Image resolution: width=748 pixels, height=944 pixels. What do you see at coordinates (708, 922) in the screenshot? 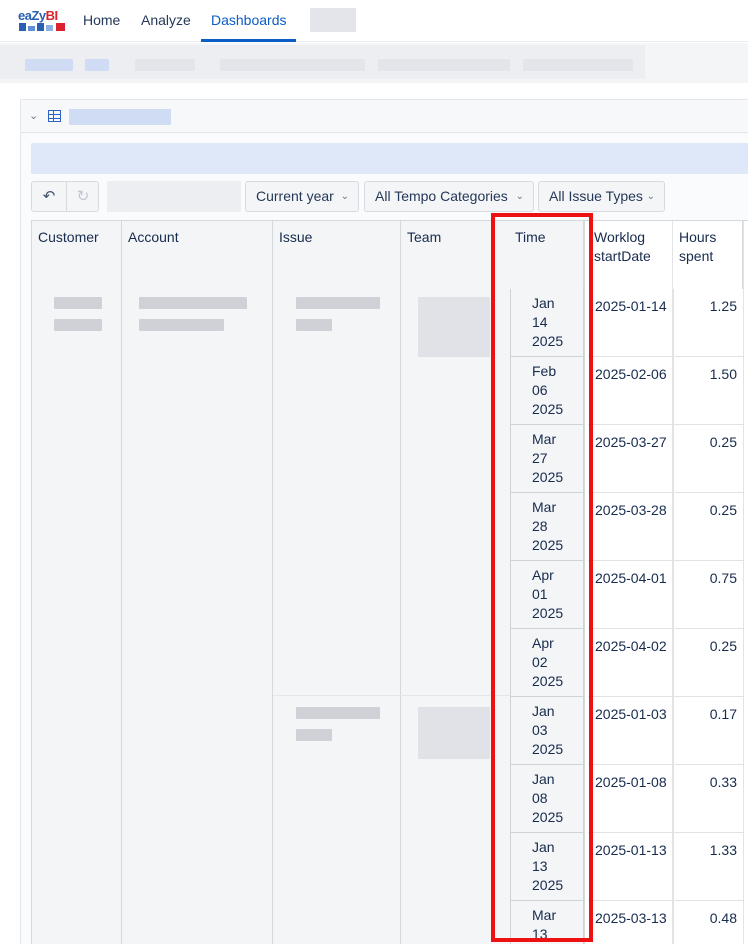
I see `hours-spent-cell: 0.48` at bounding box center [708, 922].